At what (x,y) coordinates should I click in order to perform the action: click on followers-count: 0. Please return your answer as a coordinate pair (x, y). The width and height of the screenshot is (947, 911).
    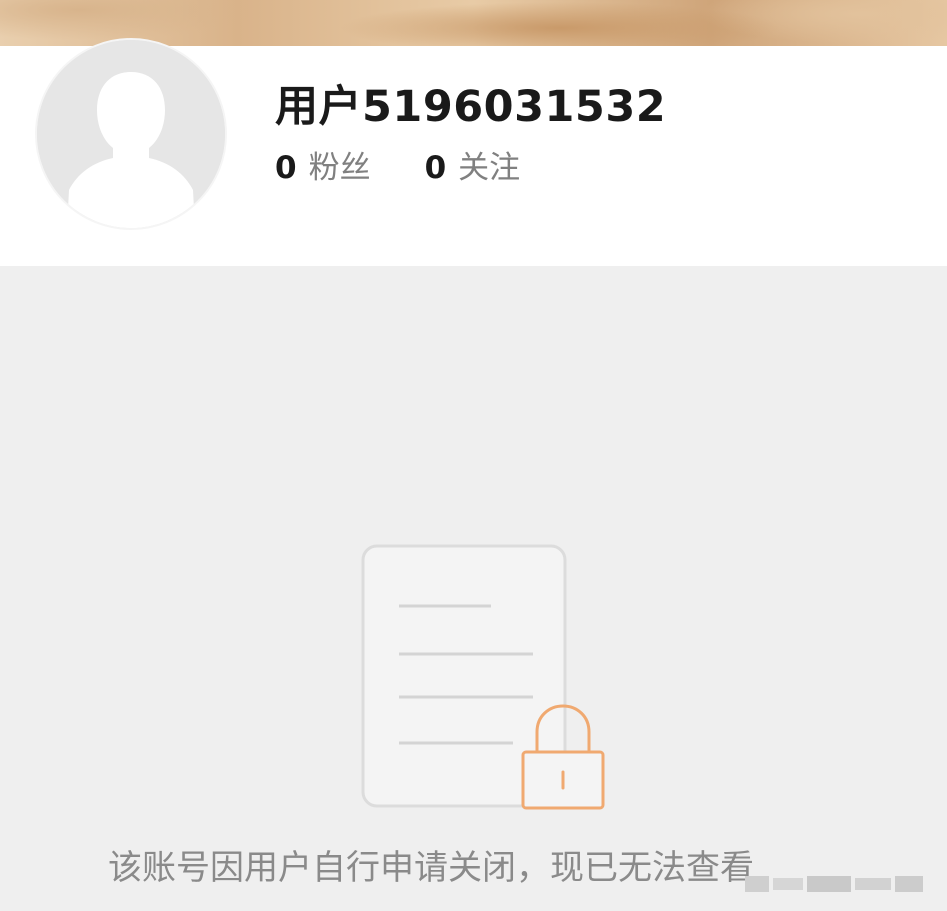
    Looking at the image, I should click on (286, 168).